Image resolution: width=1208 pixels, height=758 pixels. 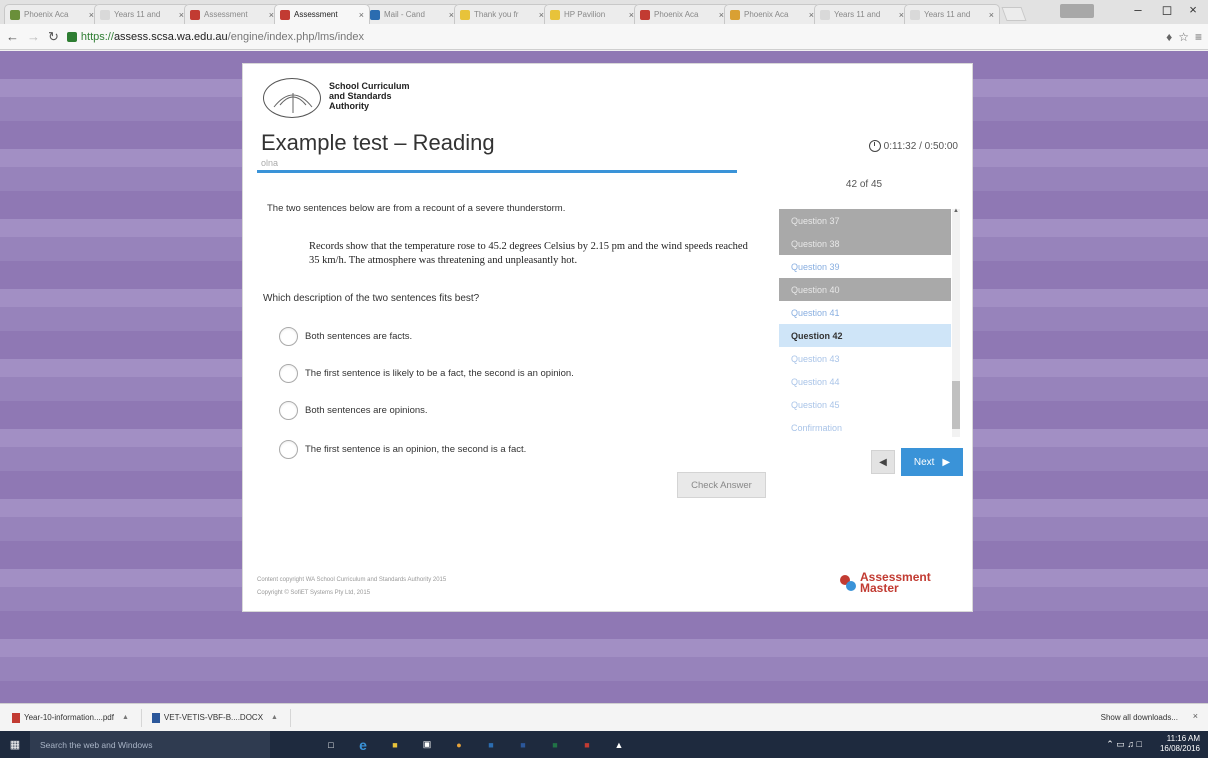 I want to click on triangle-right-icon: ▶, so click(x=946, y=462).